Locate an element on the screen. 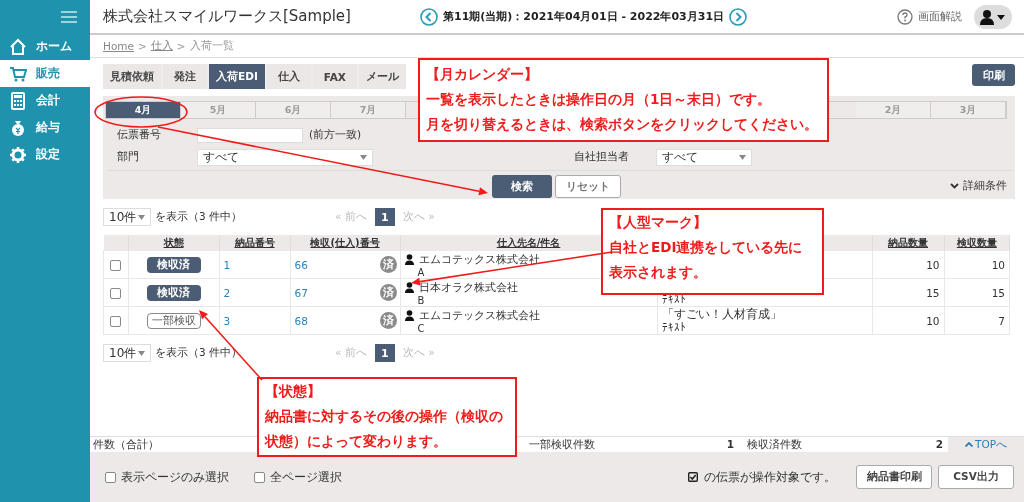 This screenshot has height=502, width=1024. total-label: 件数（合計） is located at coordinates (126, 444).